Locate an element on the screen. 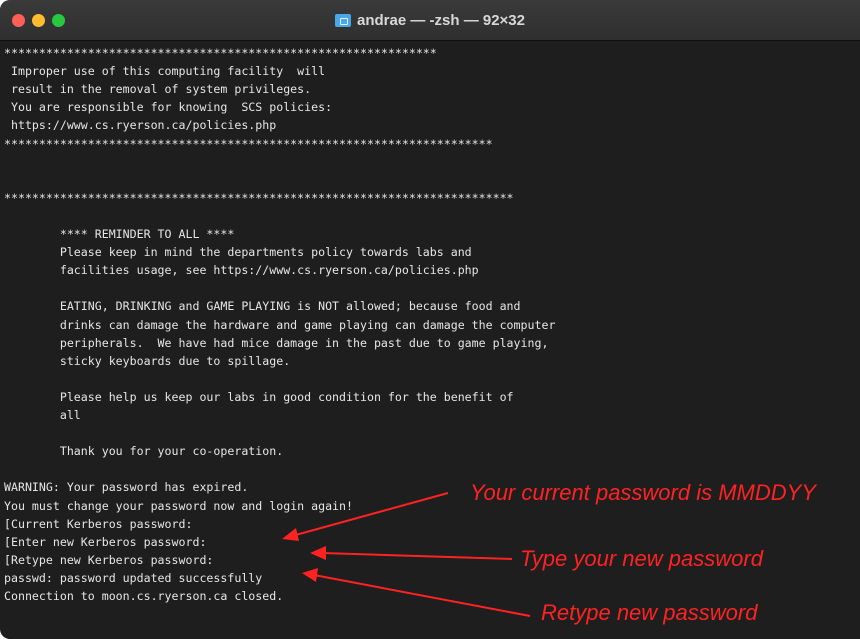 The width and height of the screenshot is (860, 639). annotation-current-password: Your current password is MMDDYY is located at coordinates (643, 492).